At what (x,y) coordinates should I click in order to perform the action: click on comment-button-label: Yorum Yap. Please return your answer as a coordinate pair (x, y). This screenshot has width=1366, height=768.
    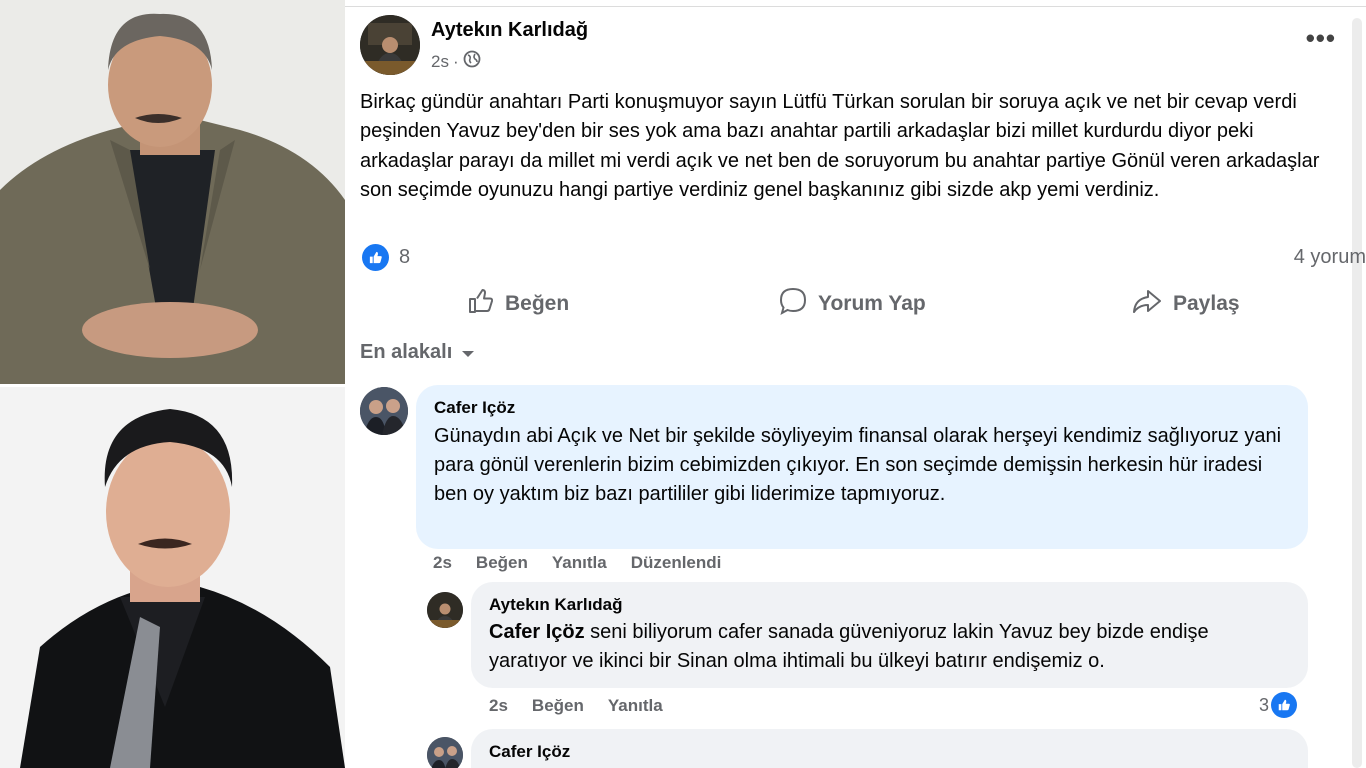
    Looking at the image, I should click on (872, 303).